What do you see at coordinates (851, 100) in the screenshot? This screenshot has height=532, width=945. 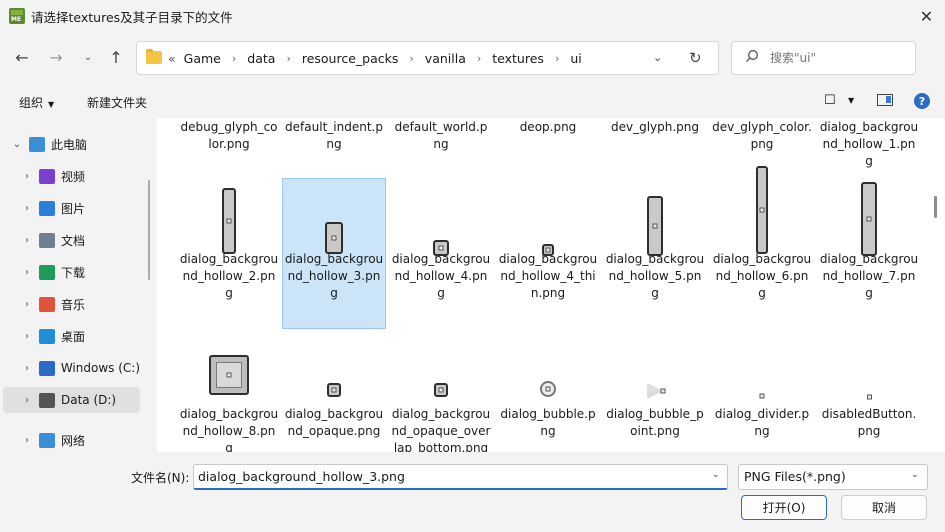 I see `caret-down-icon: ▼` at bounding box center [851, 100].